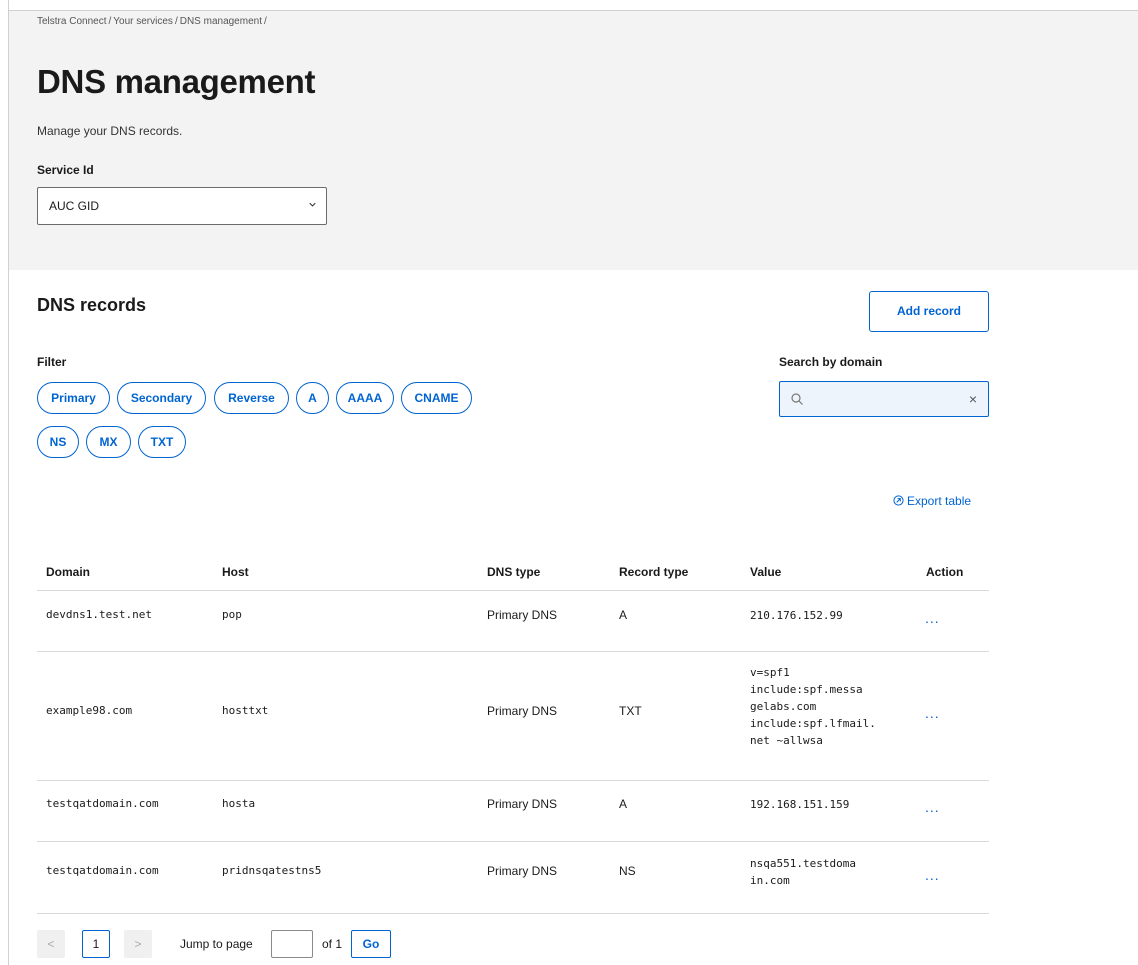 This screenshot has height=965, width=1138. I want to click on service-id-label: Service Id, so click(65, 170).